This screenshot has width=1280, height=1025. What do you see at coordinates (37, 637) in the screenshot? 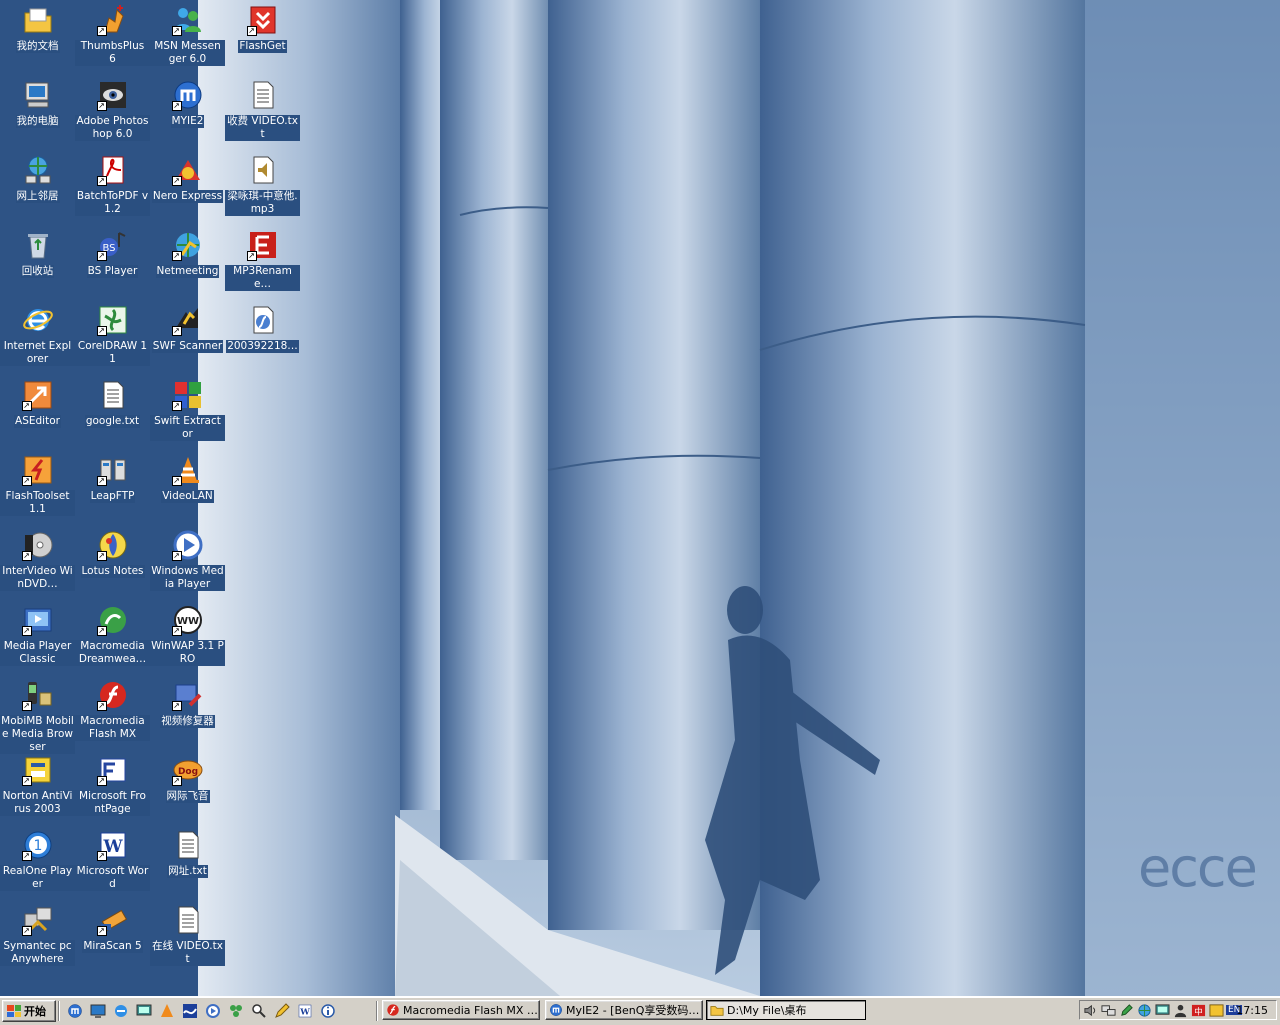
I see `desktop-icon-item: ↗ Media Player Classic` at bounding box center [37, 637].